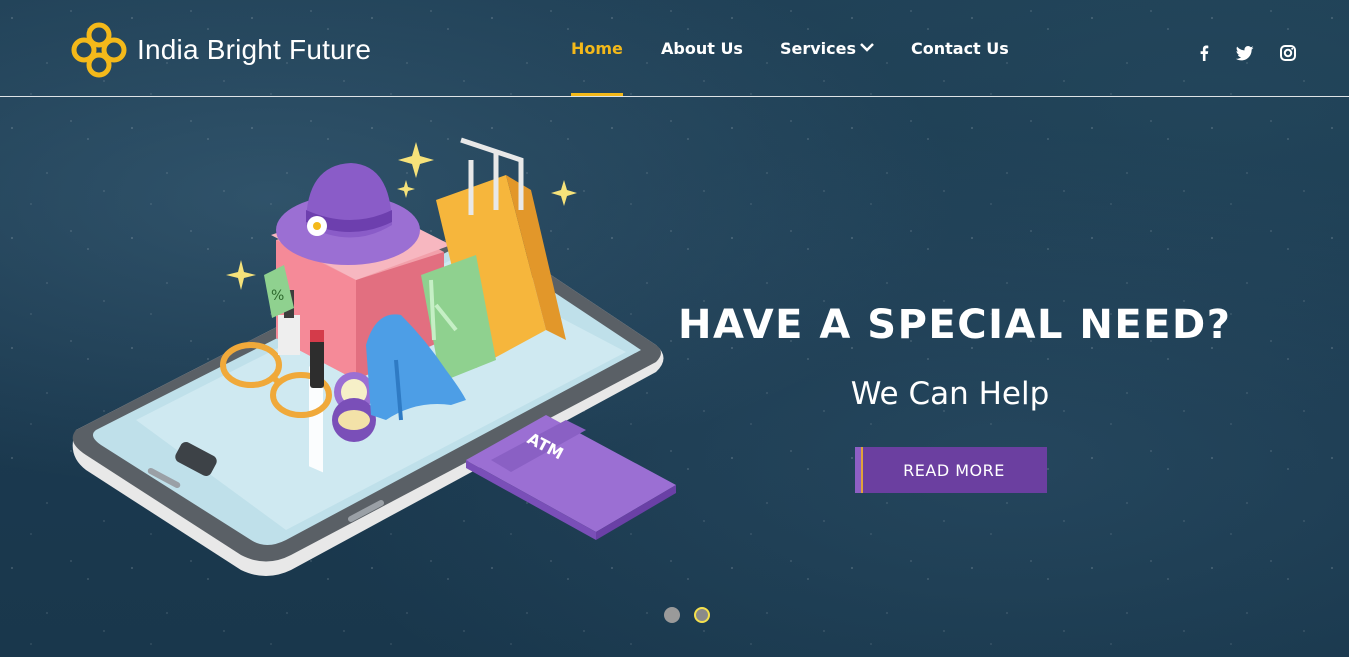 This screenshot has height=657, width=1349. I want to click on hero-title: HAVE A SPECIAL NEED?, so click(955, 325).